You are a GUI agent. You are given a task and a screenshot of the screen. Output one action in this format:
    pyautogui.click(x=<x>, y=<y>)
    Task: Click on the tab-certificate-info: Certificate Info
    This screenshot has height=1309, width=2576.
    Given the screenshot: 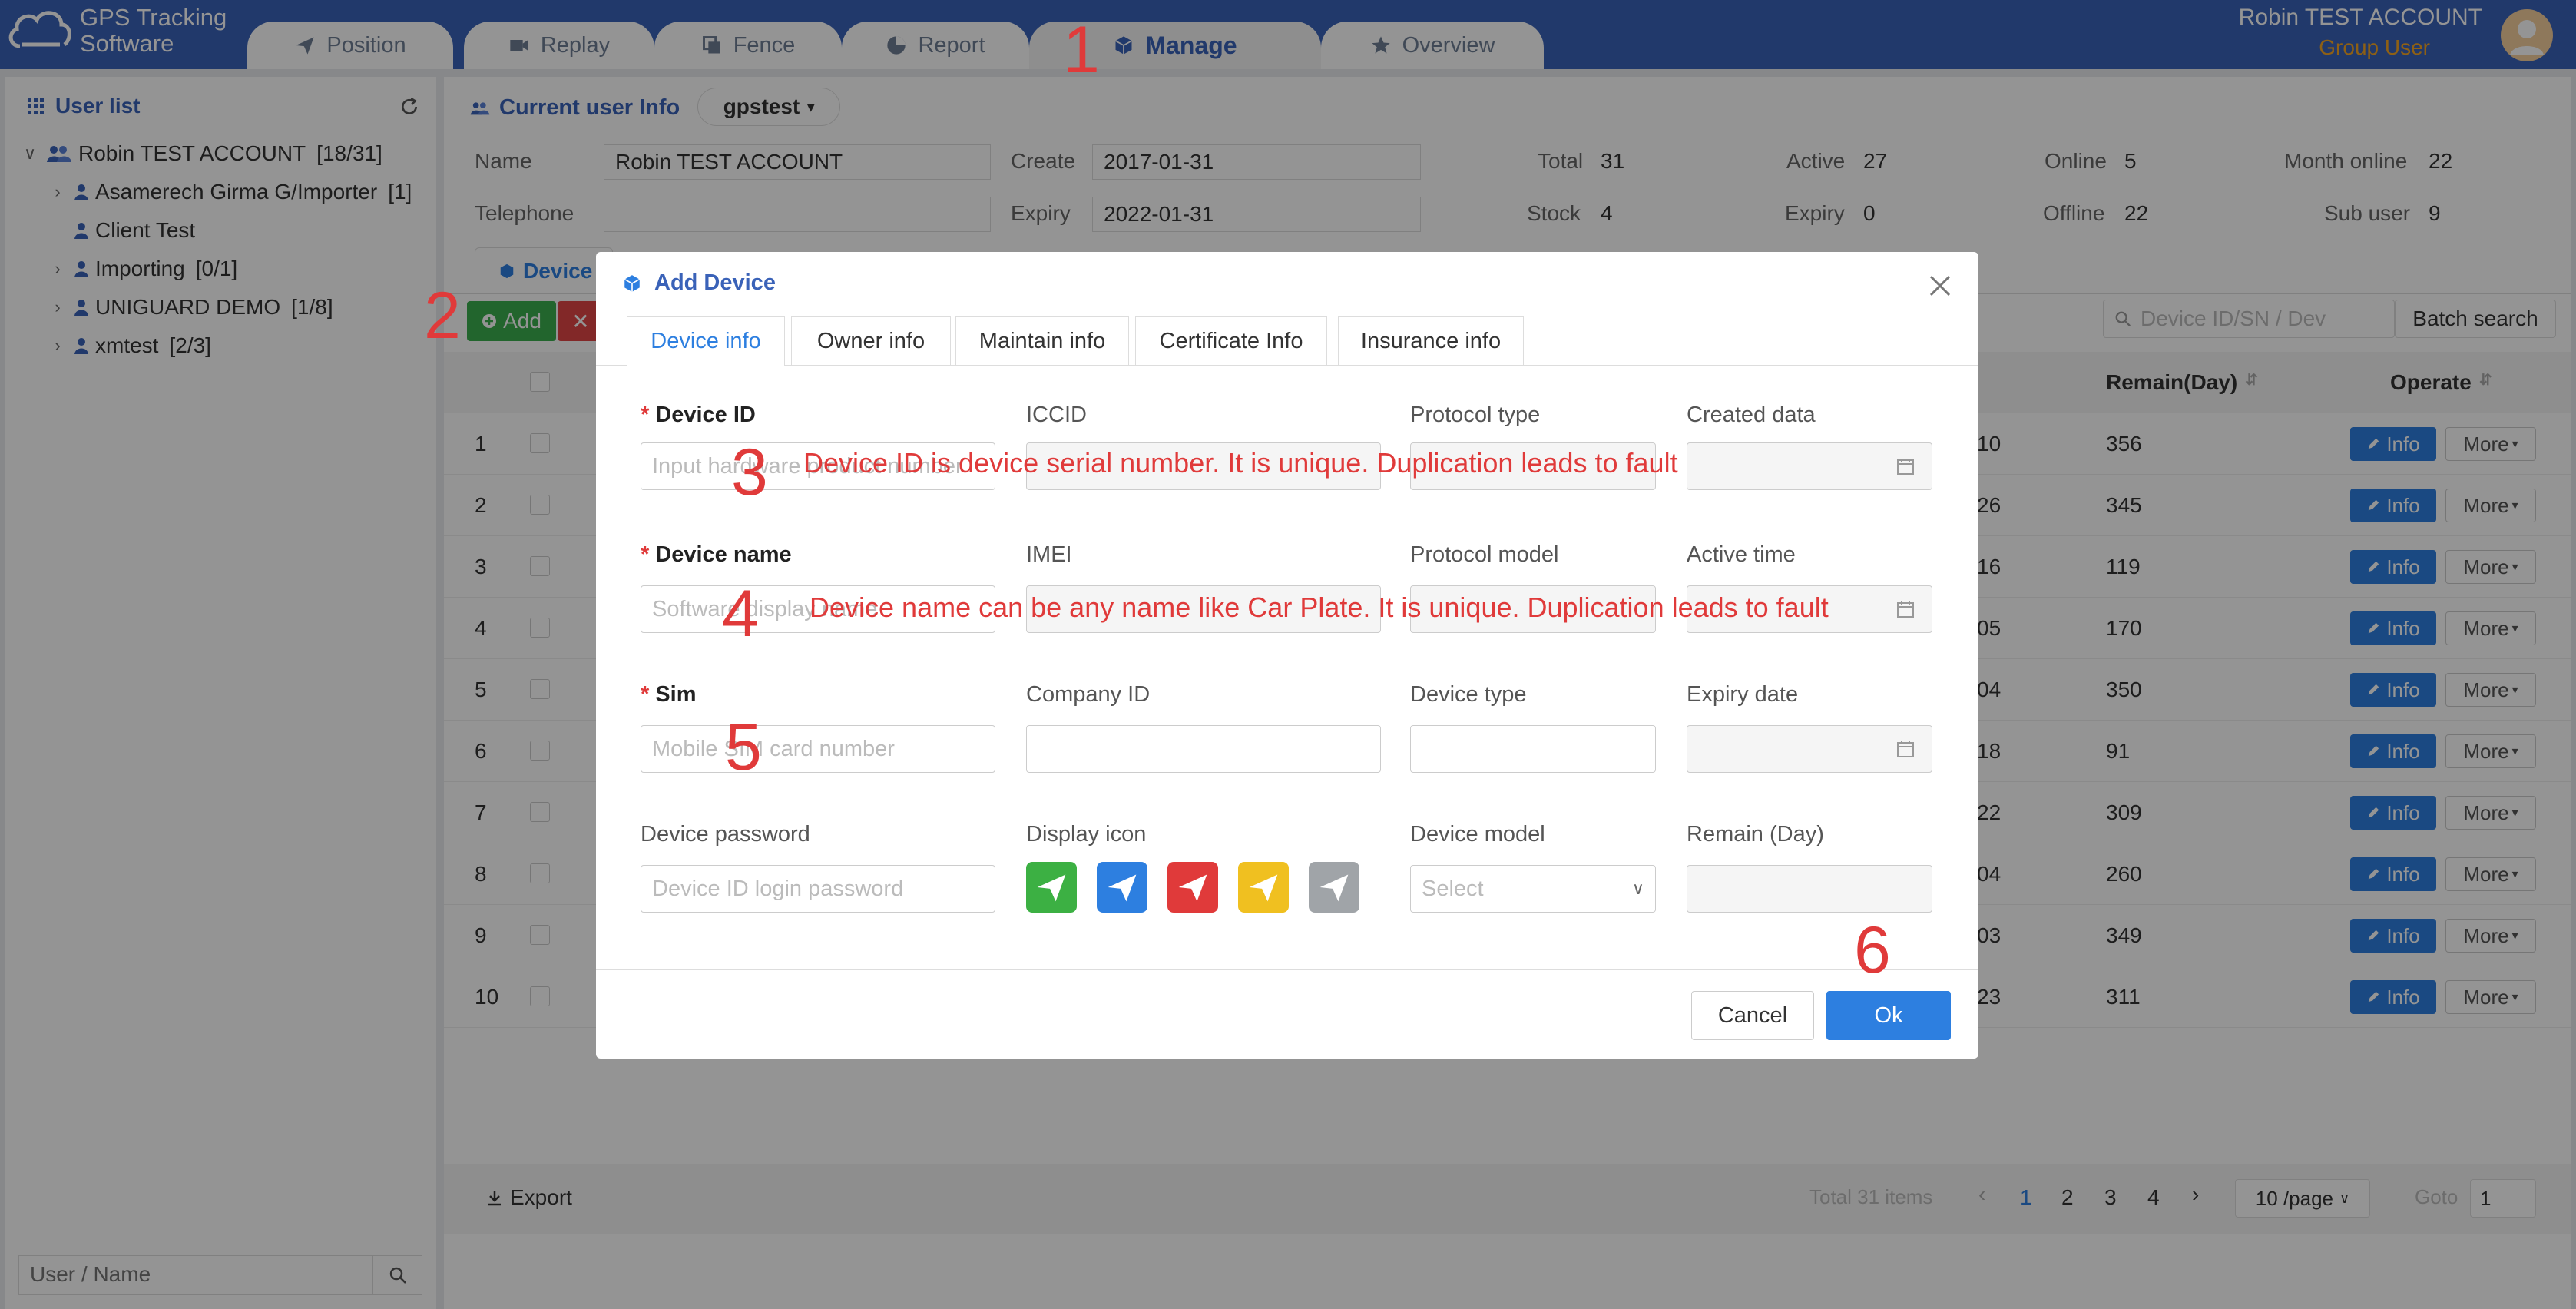 What is the action you would take?
    pyautogui.click(x=1231, y=341)
    